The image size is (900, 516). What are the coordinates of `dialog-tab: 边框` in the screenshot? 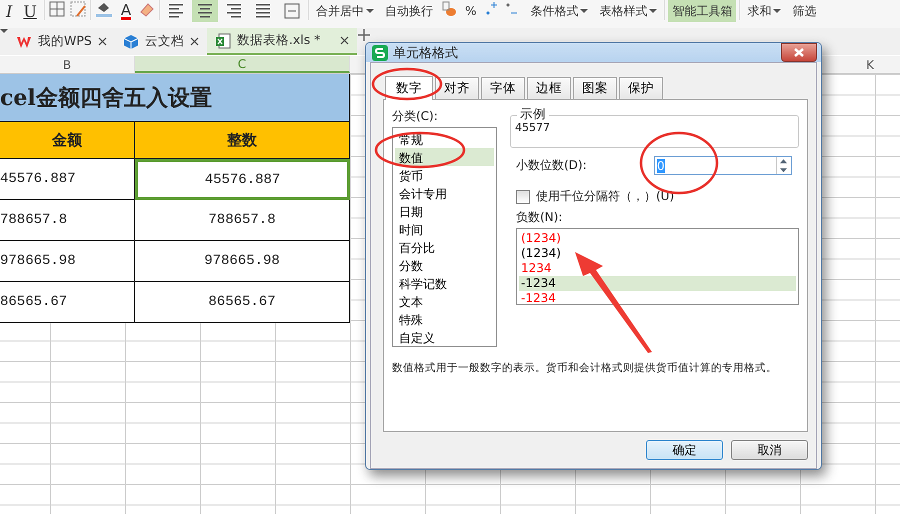 It's located at (549, 88).